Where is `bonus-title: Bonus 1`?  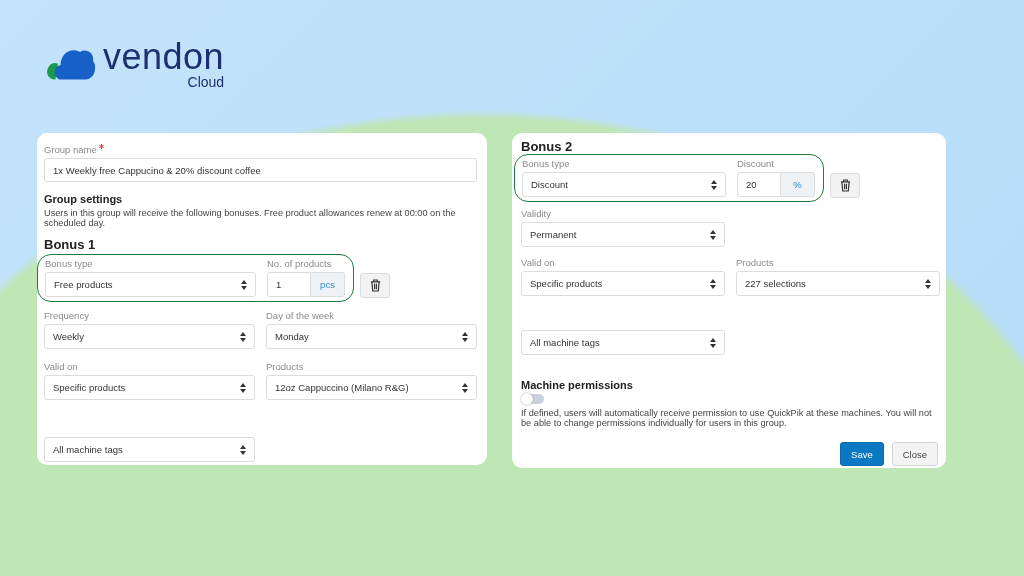
bonus-title: Bonus 1 is located at coordinates (70, 244).